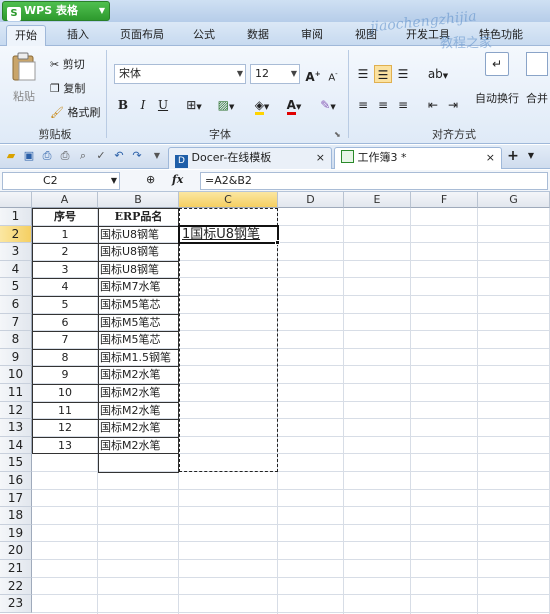 The height and width of the screenshot is (614, 550). I want to click on column-header-f: F, so click(444, 200).